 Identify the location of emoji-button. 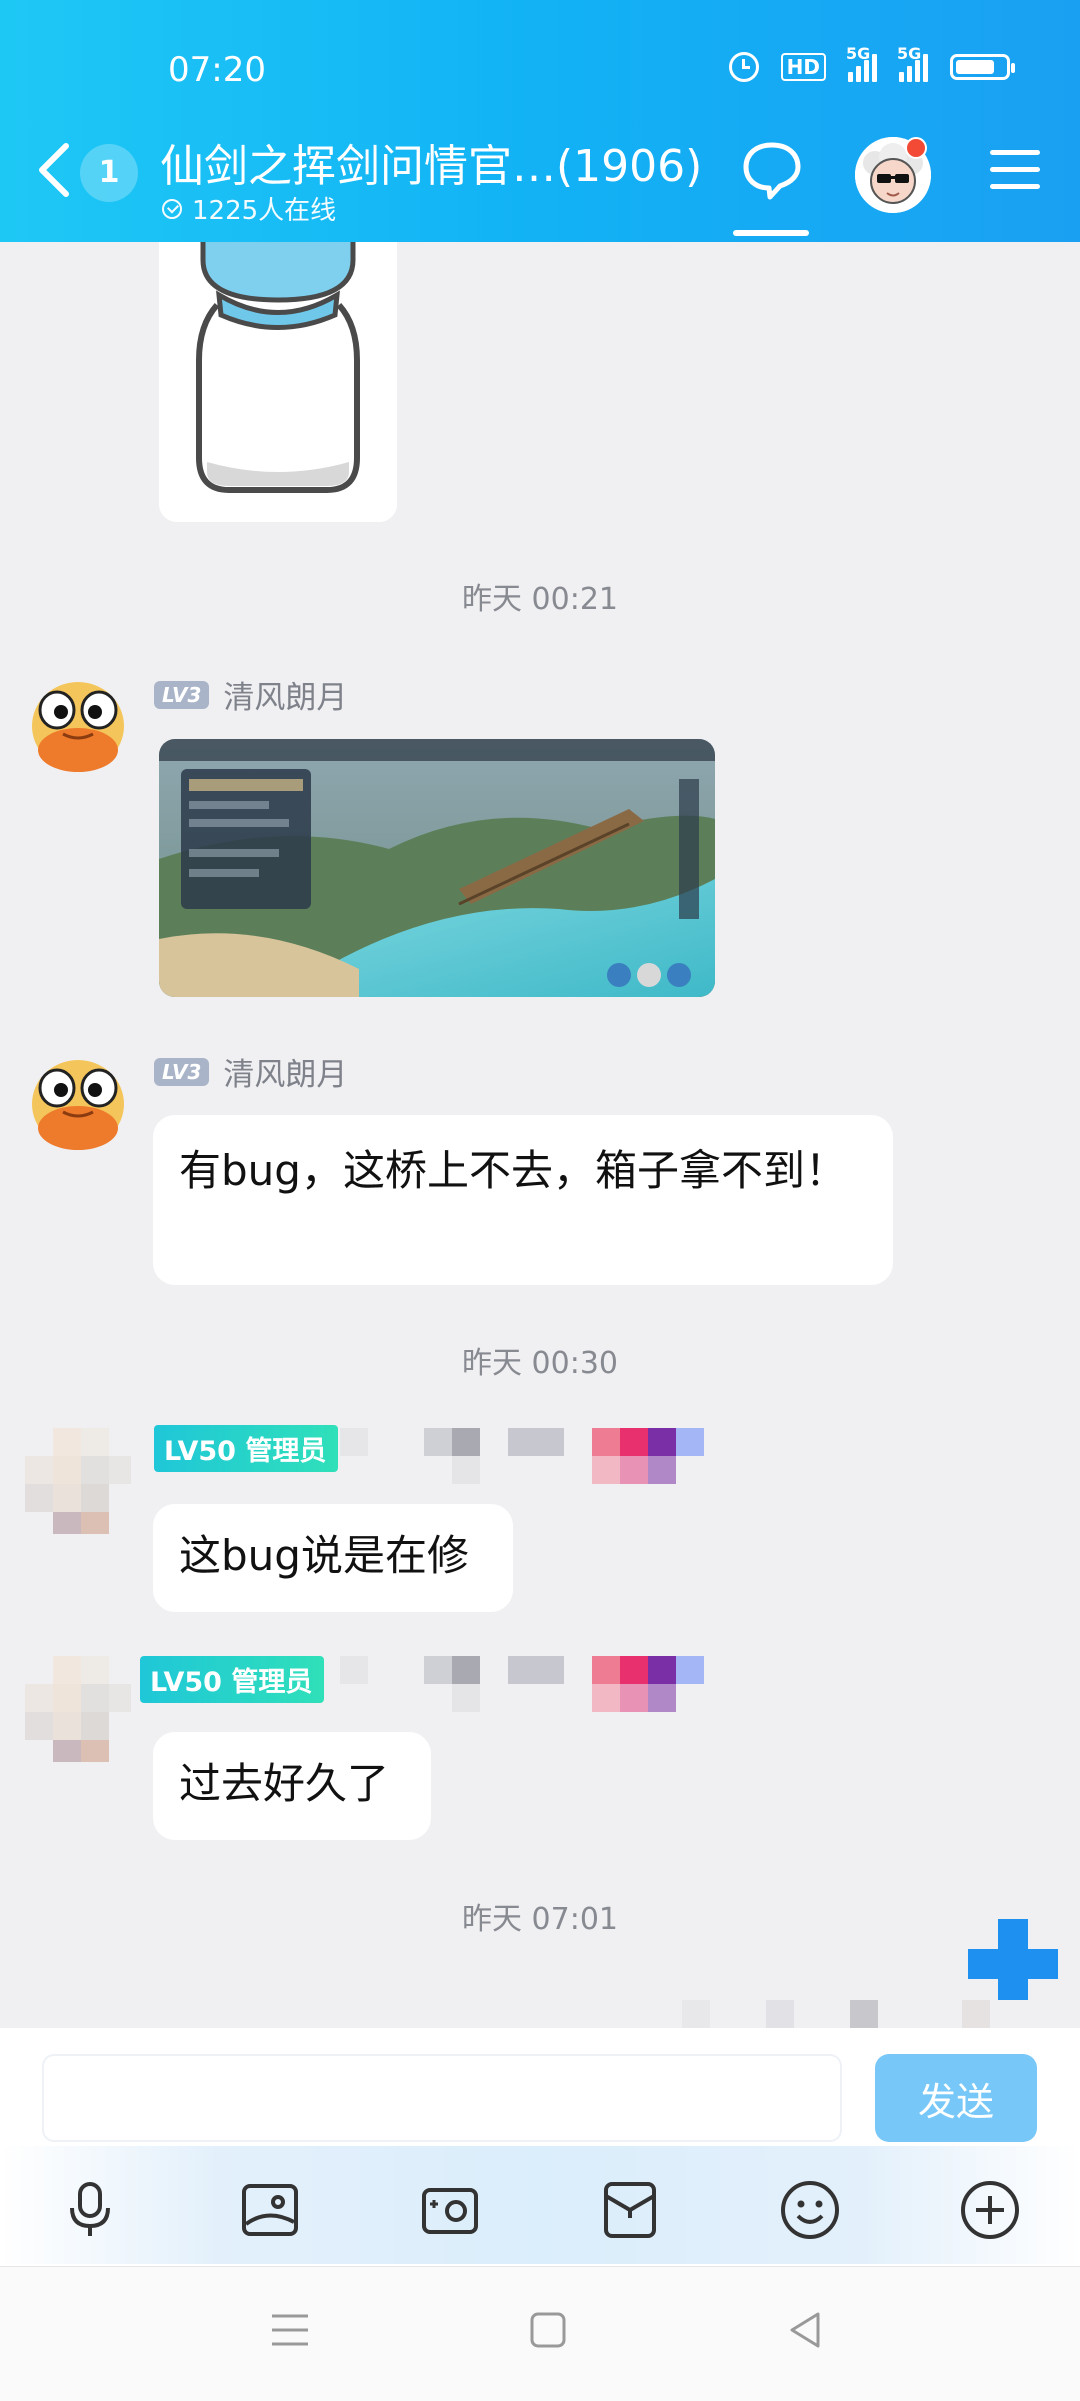
(810, 2210).